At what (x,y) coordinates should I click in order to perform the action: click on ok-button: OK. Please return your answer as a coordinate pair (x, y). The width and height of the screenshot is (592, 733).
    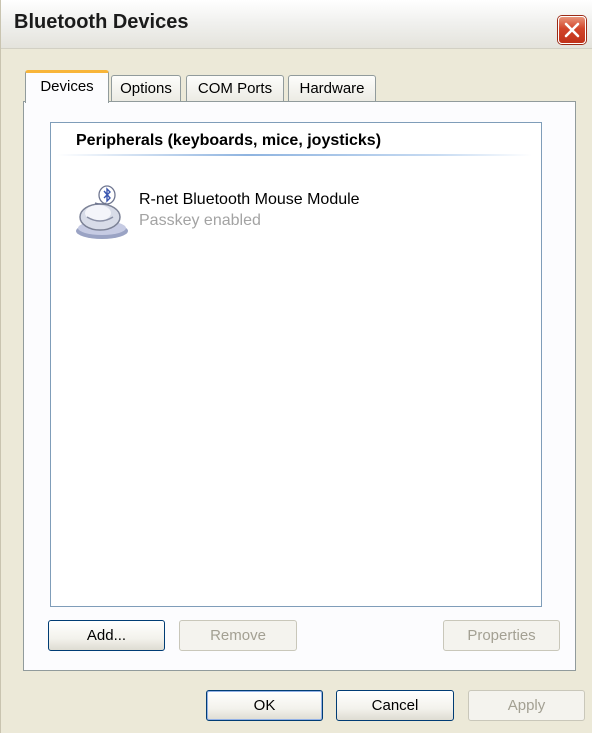
    Looking at the image, I should click on (264, 705).